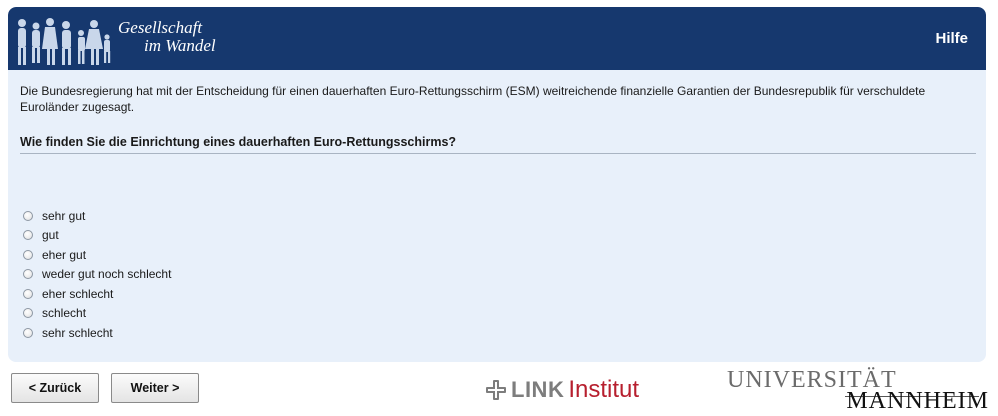  I want to click on header-bar: Gesellschaft im Wandel Hilfe, so click(497, 38).